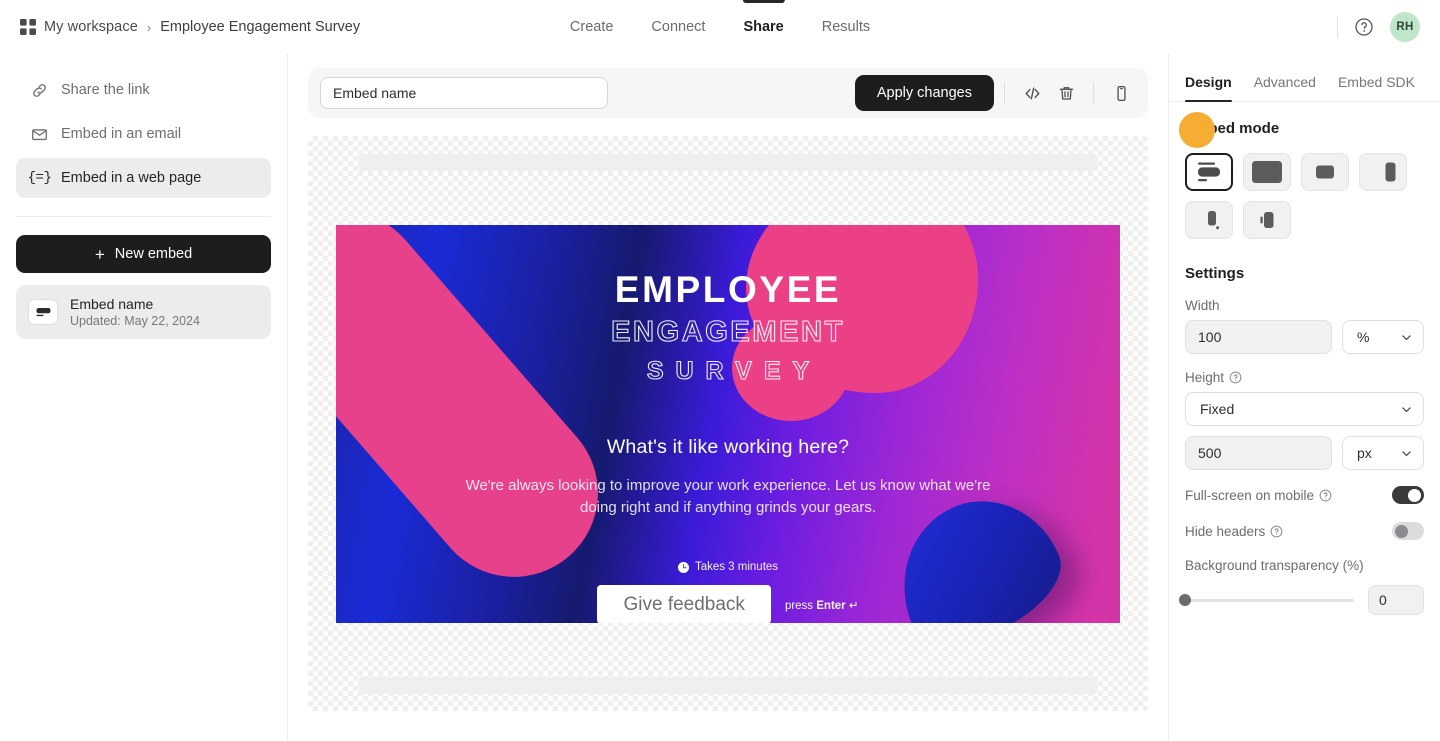  What do you see at coordinates (853, 605) in the screenshot?
I see `press-arrow: ↵` at bounding box center [853, 605].